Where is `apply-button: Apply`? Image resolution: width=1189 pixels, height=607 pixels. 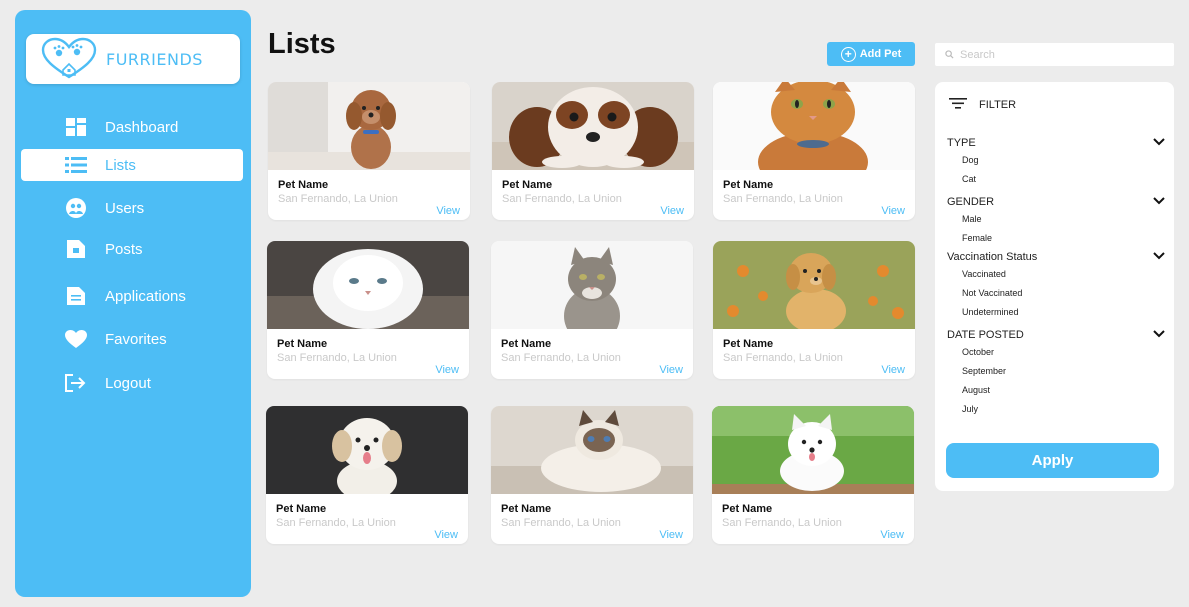
apply-button: Apply is located at coordinates (1052, 460).